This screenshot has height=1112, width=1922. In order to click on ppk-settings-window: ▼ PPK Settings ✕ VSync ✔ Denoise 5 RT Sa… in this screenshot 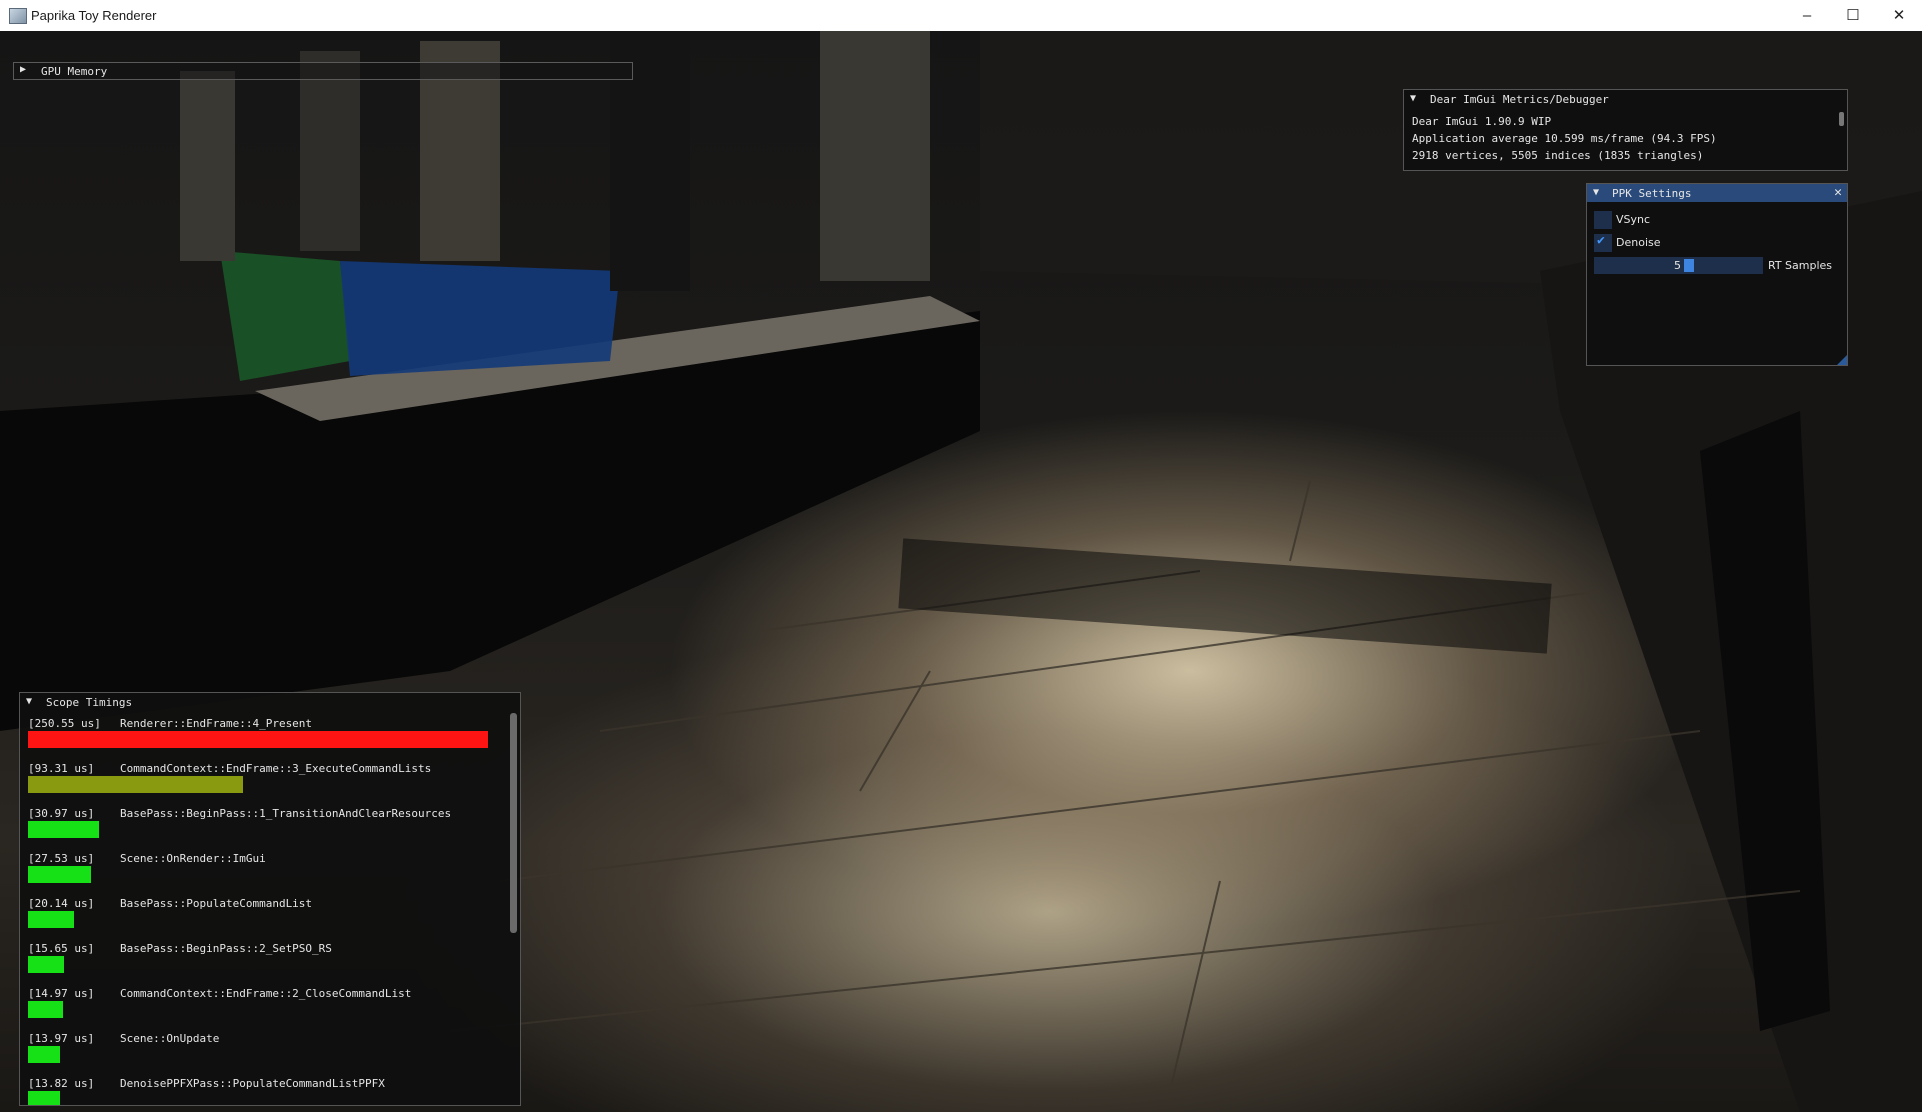, I will do `click(1717, 274)`.